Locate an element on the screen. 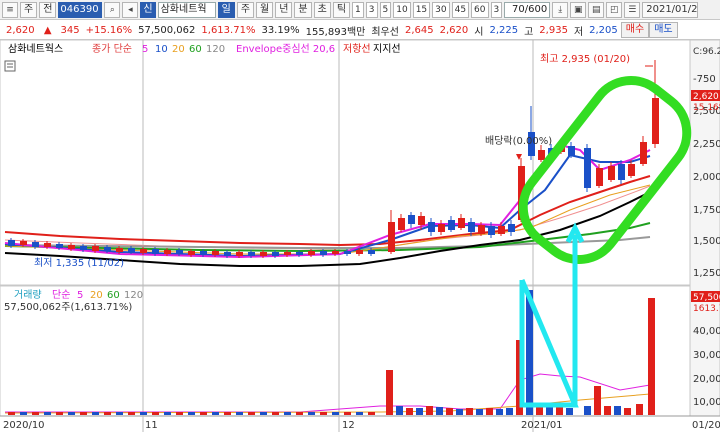 Image resolution: width=720 pixels, height=432 pixels. price-tick-2000: 2,000 is located at coordinates (706, 177).